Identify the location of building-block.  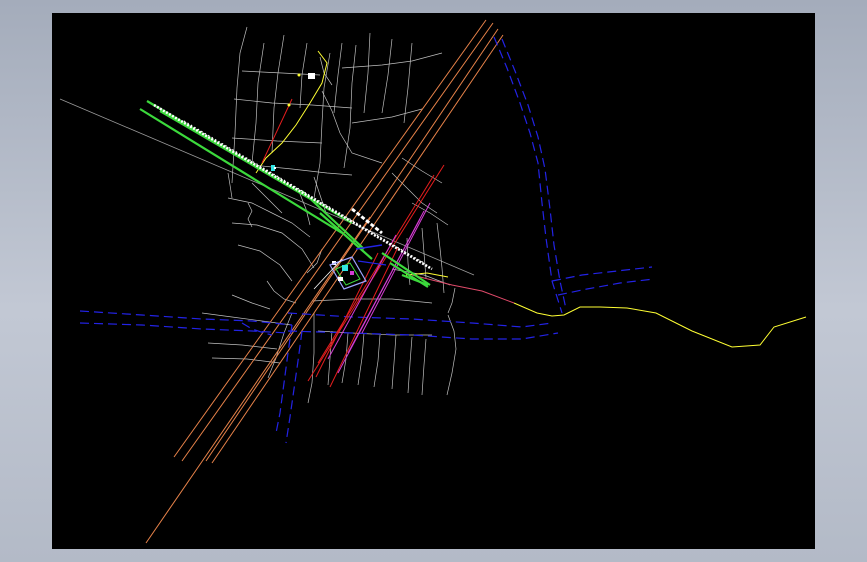
(311, 76).